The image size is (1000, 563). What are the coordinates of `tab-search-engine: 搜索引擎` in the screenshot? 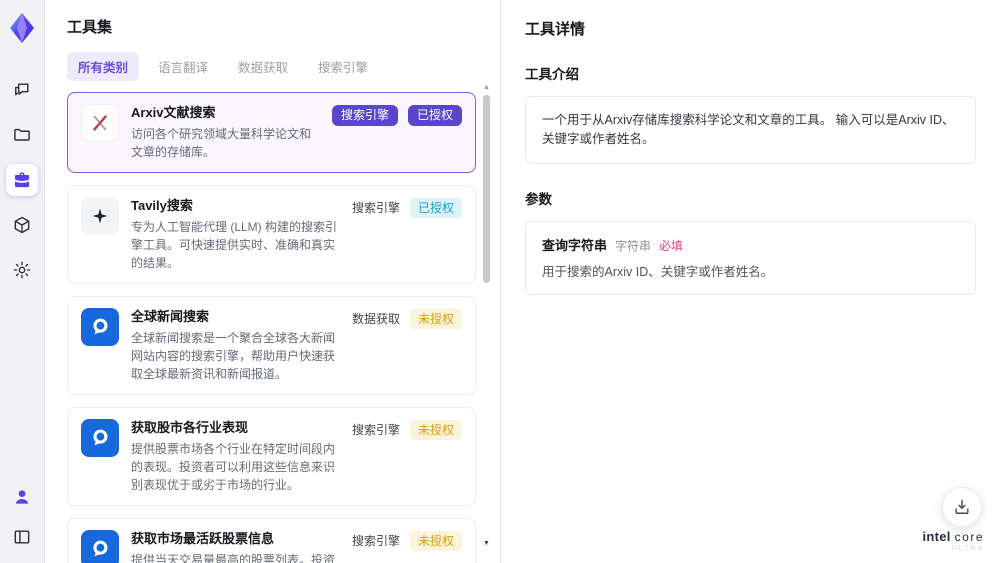 It's located at (343, 66).